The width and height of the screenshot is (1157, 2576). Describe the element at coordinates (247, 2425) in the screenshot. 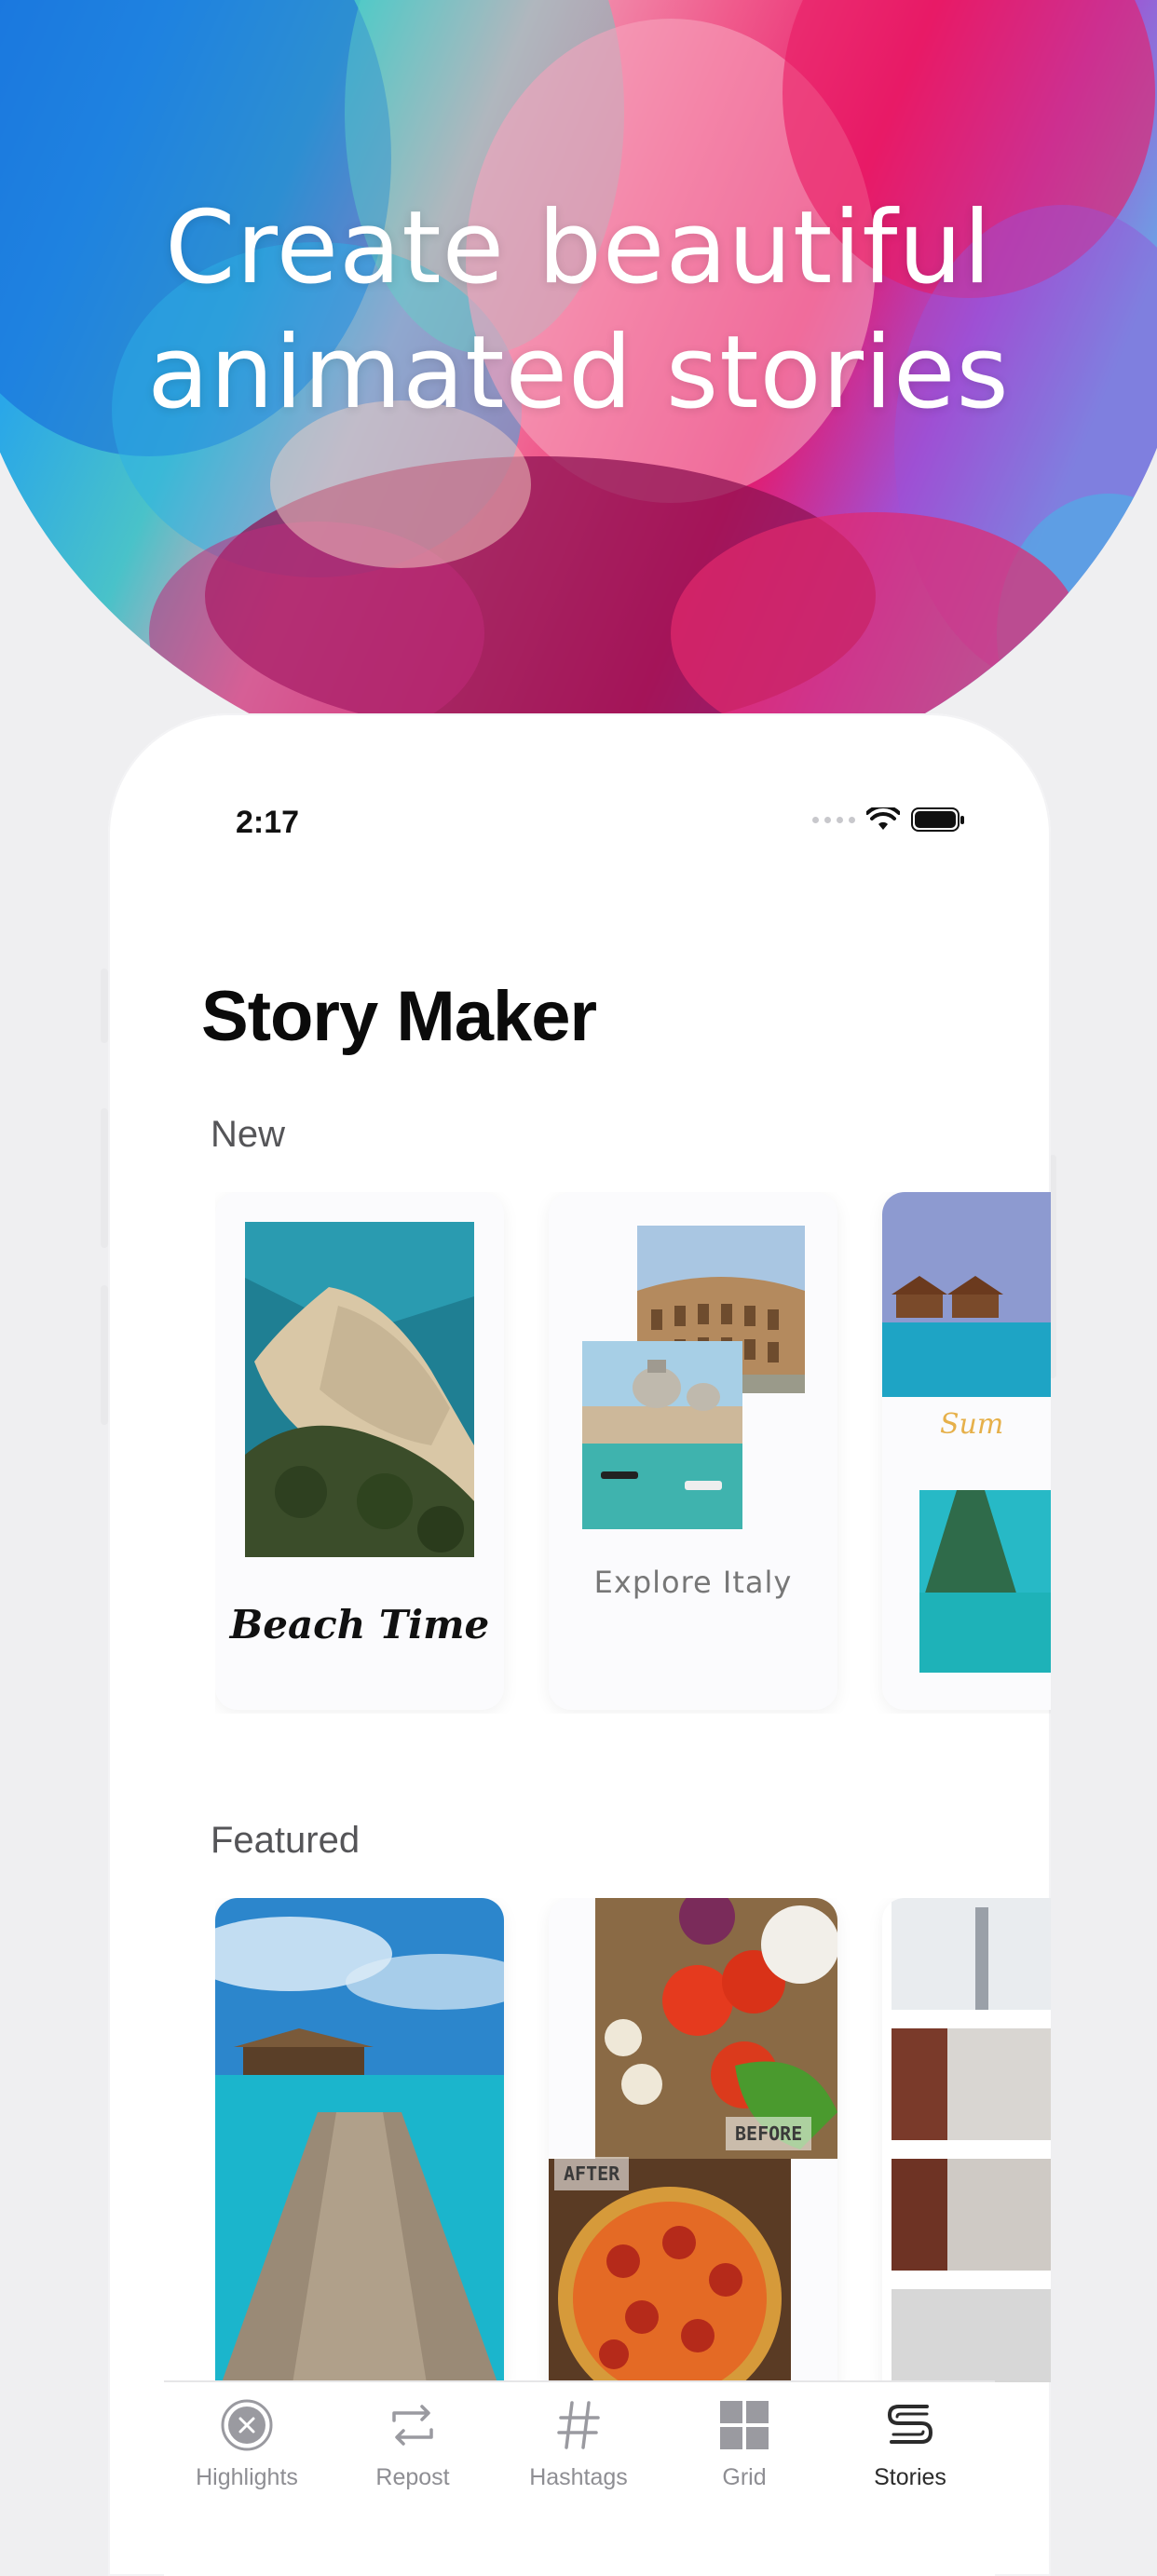

I see `highlights-icon` at that location.